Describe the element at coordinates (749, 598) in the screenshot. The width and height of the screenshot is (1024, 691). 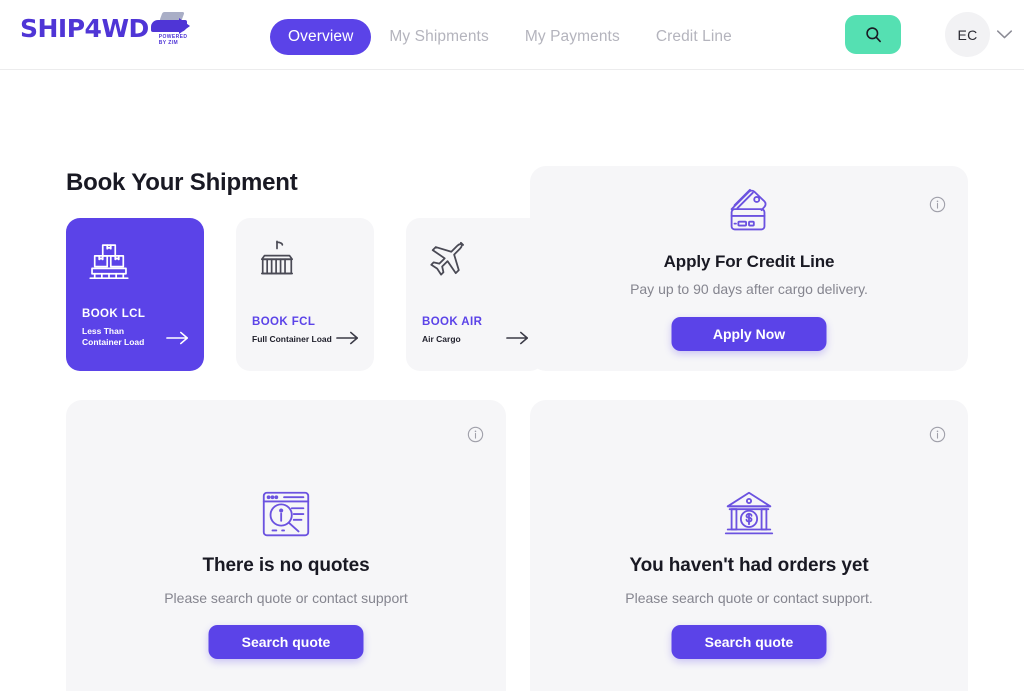
I see `orders-subtitle: Please search quote or contact support.` at that location.